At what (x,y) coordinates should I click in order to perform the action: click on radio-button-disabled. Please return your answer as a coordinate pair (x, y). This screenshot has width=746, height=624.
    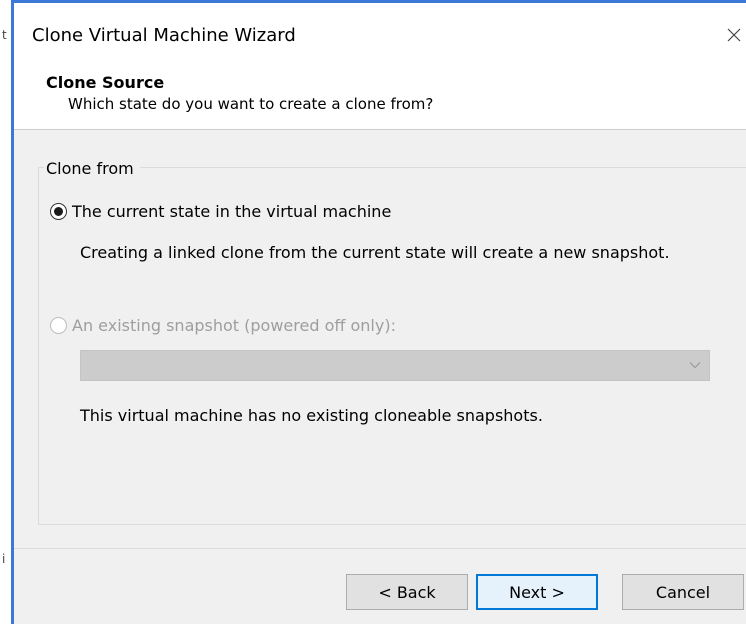
    Looking at the image, I should click on (58, 325).